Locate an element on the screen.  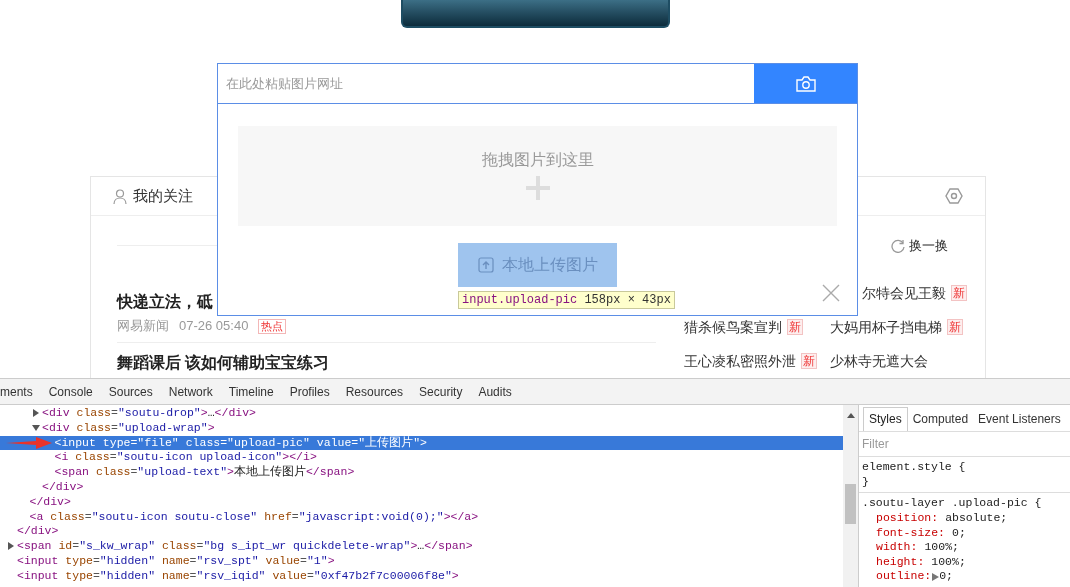
code-line: <span class="upload-text">本地上传图片</span> is located at coordinates (204, 472).